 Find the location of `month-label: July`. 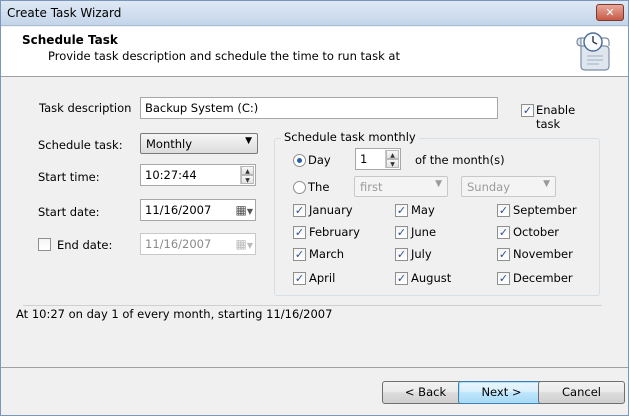

month-label: July is located at coordinates (421, 254).